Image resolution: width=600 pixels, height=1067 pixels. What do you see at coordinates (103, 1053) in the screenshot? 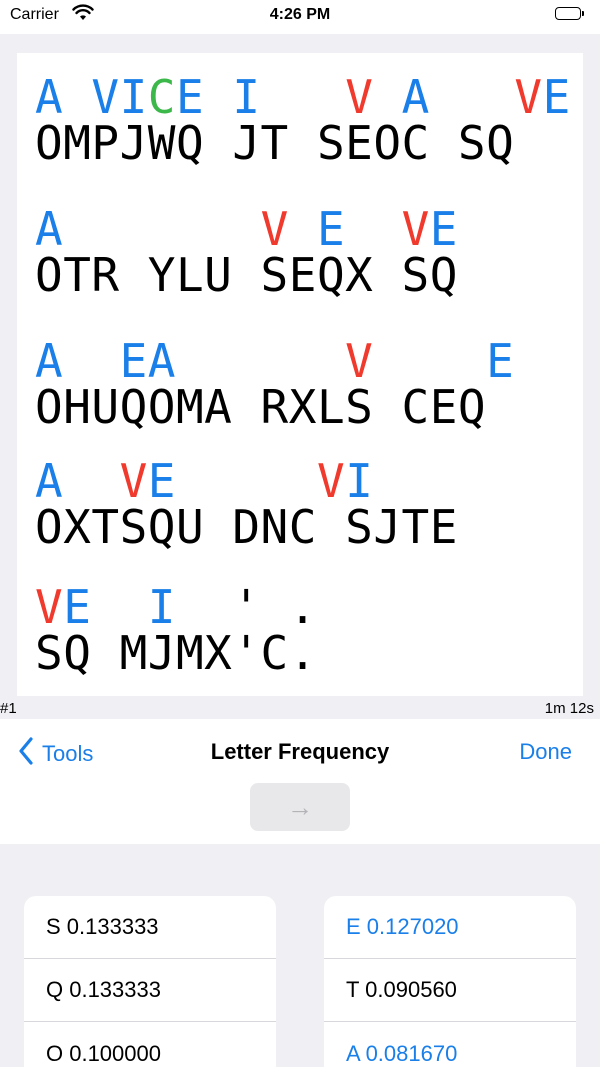
I see `frequency-label: O 0.100000` at bounding box center [103, 1053].